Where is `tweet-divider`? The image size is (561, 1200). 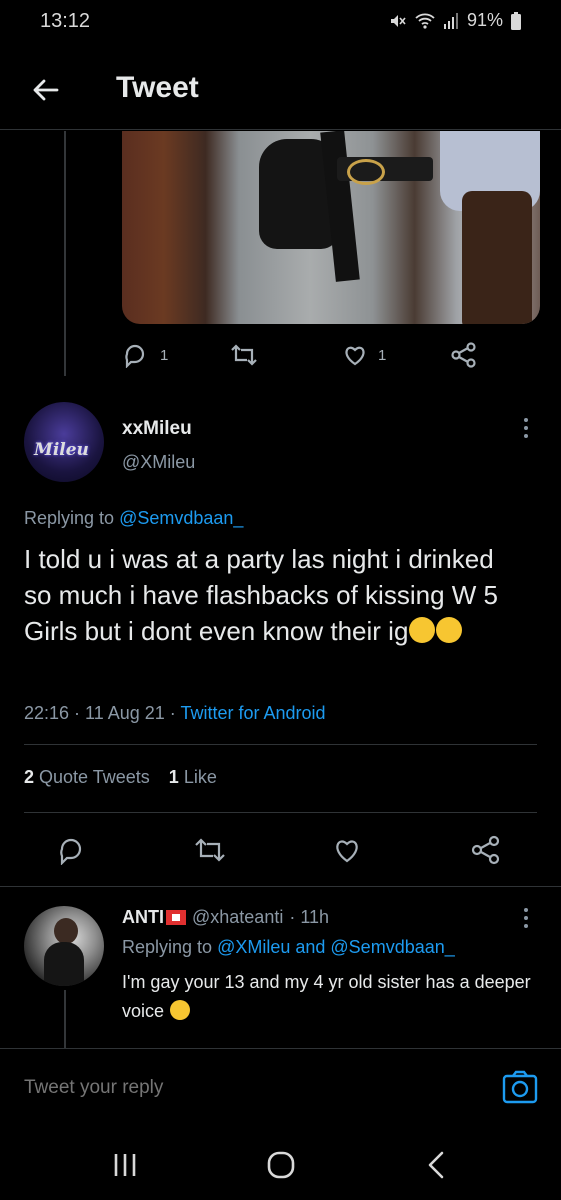
tweet-divider is located at coordinates (280, 886).